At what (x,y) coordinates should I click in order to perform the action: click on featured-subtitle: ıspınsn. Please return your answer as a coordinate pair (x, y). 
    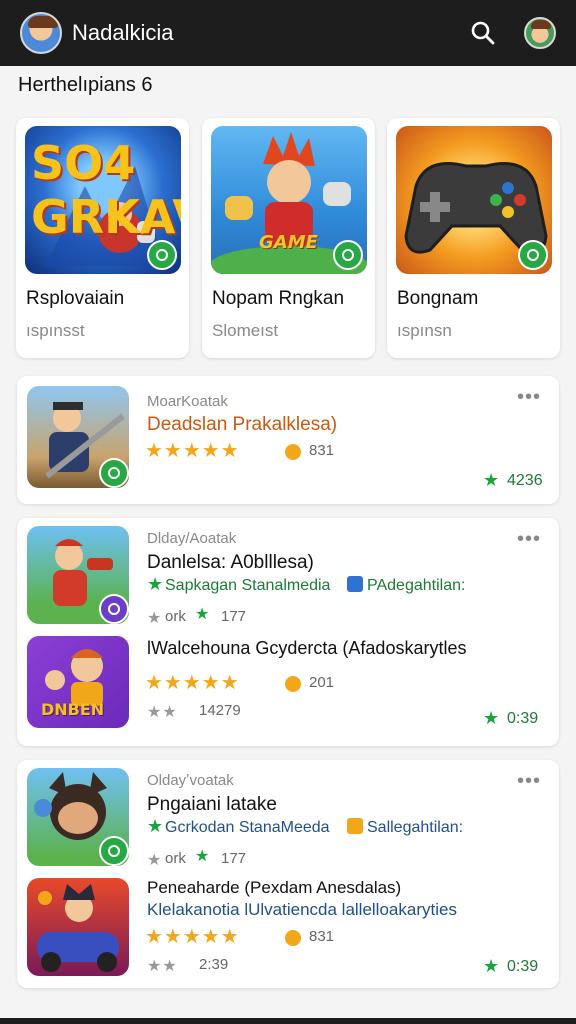
    Looking at the image, I should click on (424, 330).